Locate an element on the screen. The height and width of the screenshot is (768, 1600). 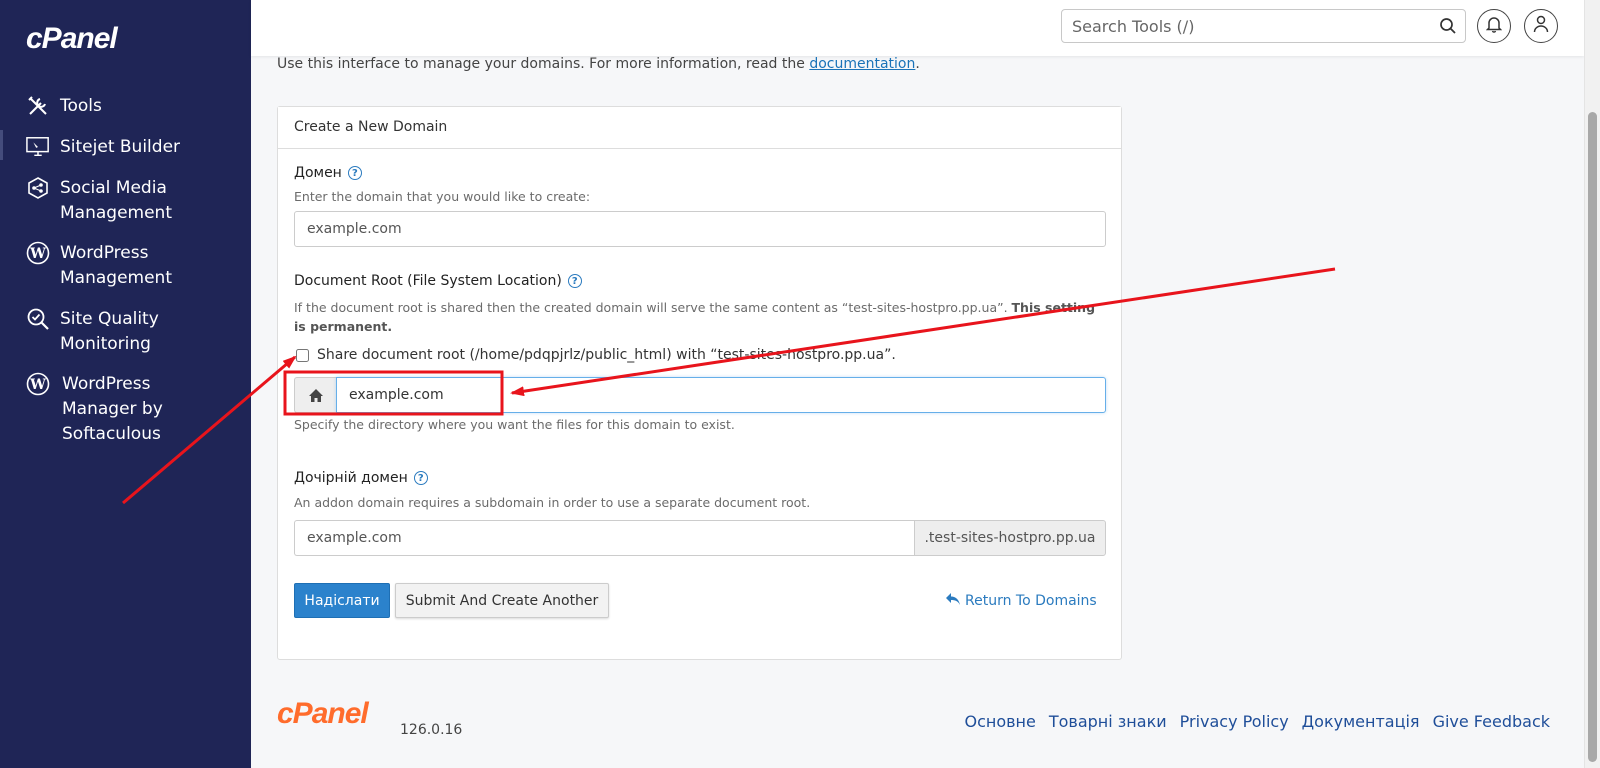
docroot-field is located at coordinates (700, 395).